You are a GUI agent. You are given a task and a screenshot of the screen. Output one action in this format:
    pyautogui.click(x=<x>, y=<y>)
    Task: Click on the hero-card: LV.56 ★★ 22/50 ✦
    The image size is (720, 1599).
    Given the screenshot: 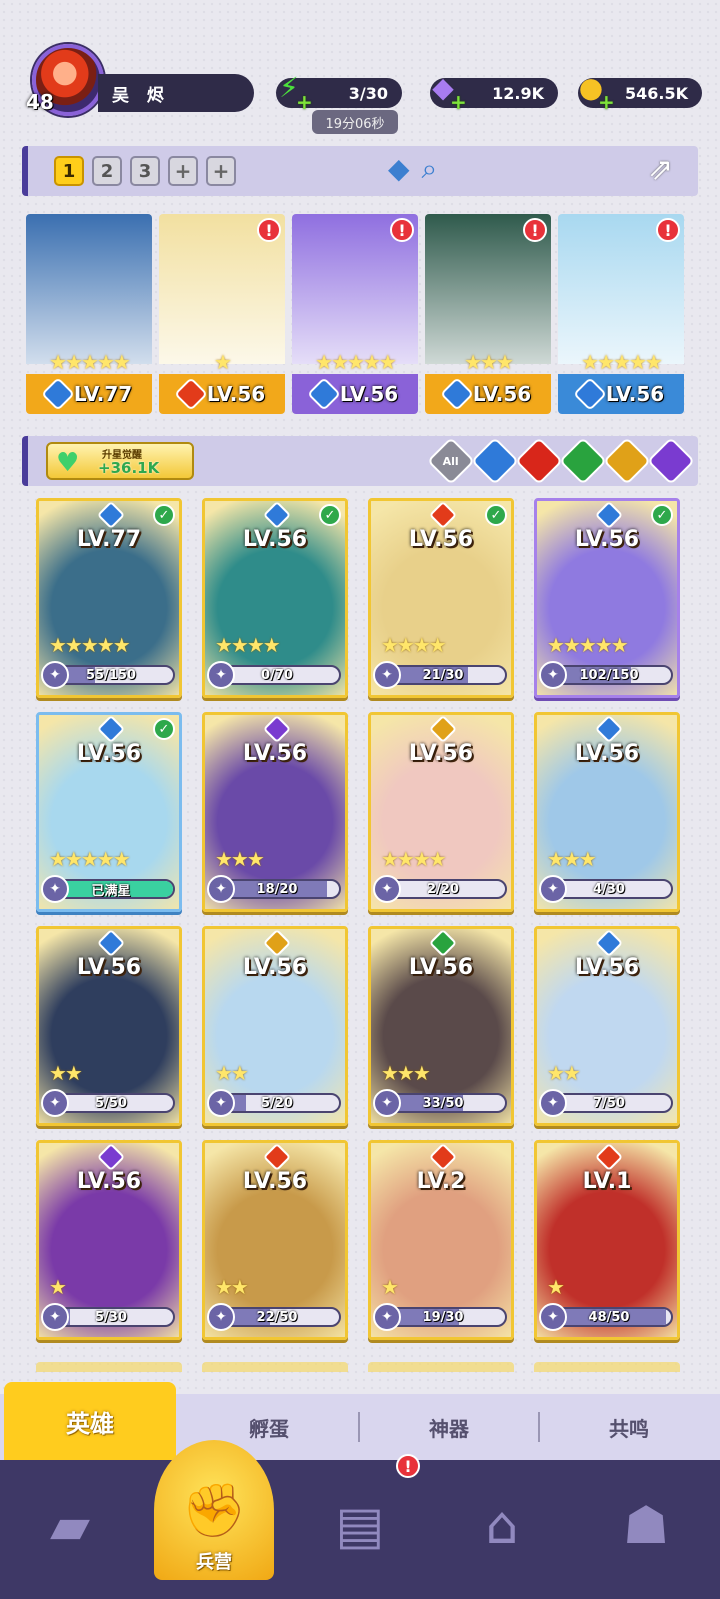 What is the action you would take?
    pyautogui.click(x=275, y=1240)
    